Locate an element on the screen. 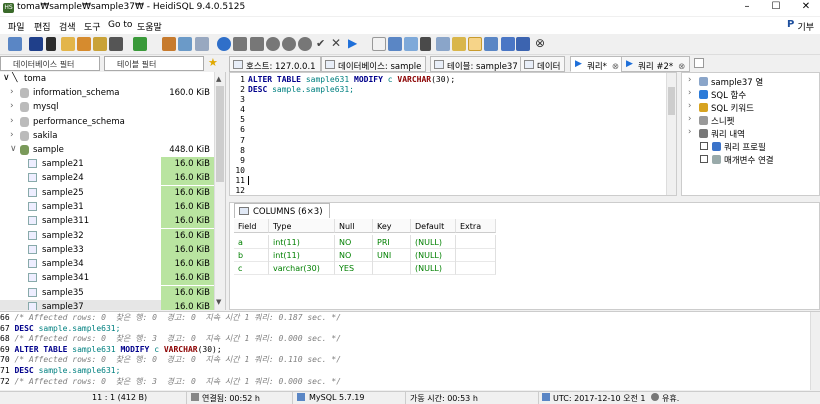 This screenshot has height=404, width=820. table-cell: PRI is located at coordinates (392, 242).